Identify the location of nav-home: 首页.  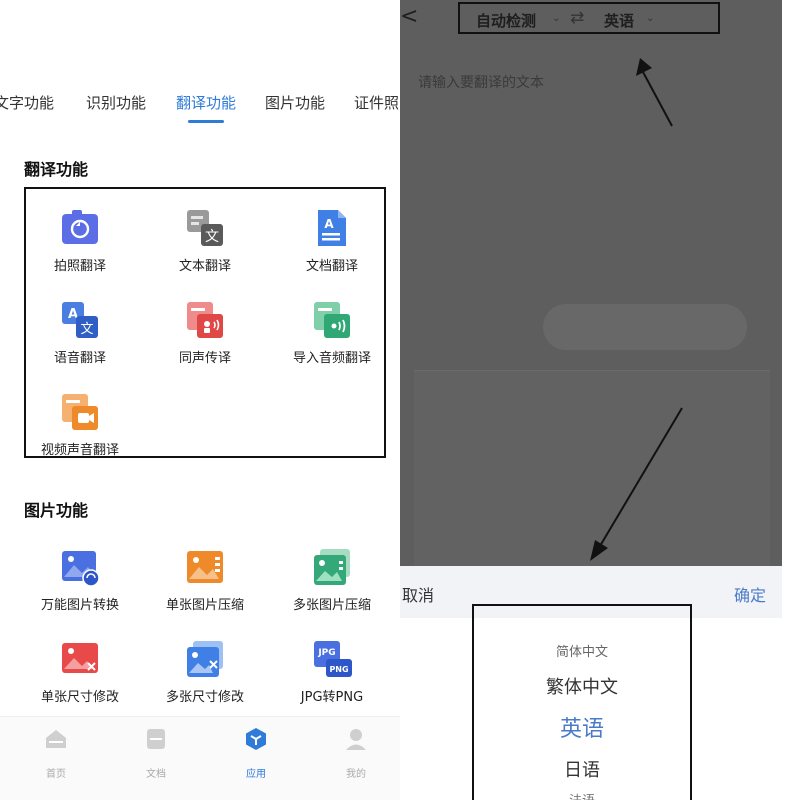
(56, 753).